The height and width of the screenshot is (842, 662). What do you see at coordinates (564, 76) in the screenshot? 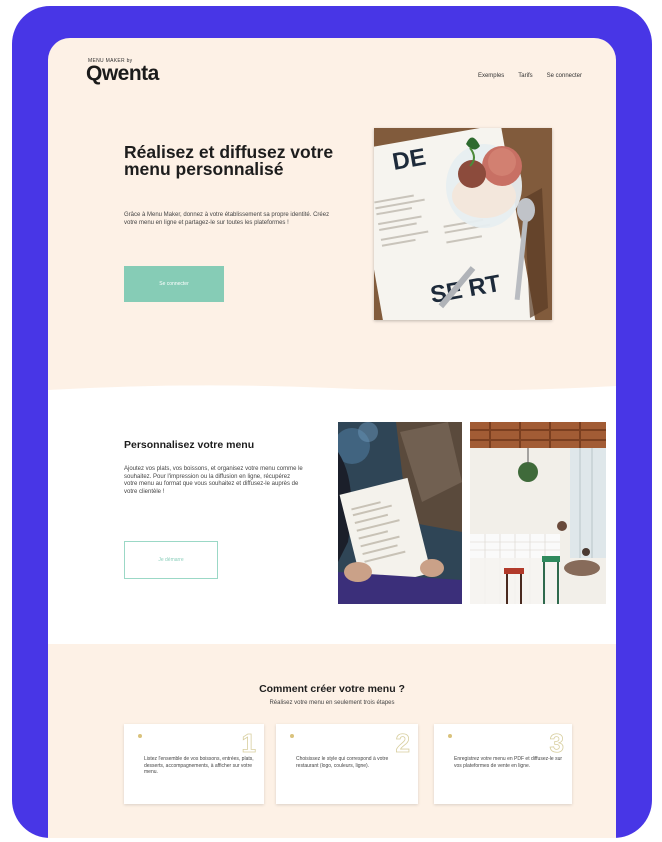
I see `nav-link-se-connecter: Se connecter` at bounding box center [564, 76].